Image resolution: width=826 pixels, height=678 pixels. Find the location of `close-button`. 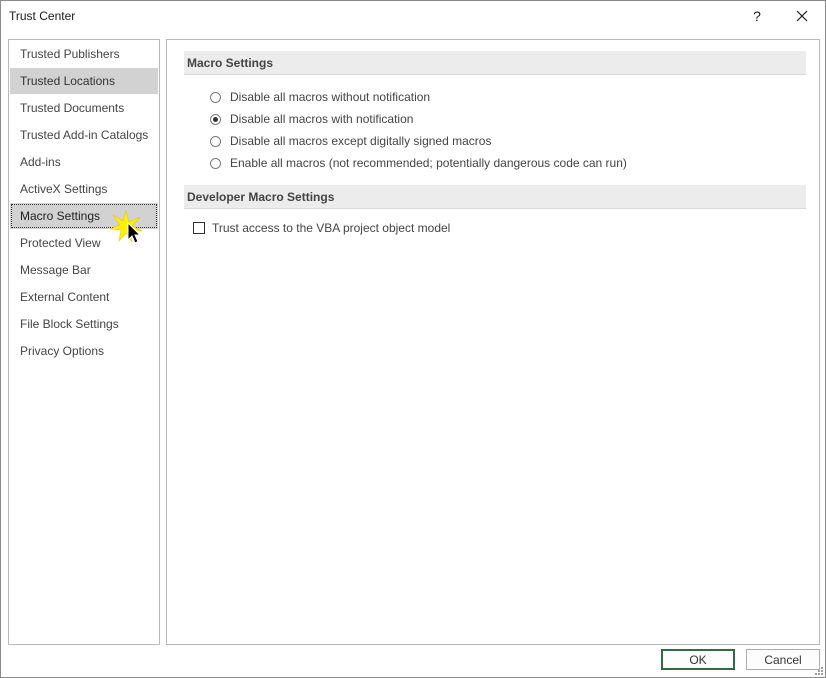

close-button is located at coordinates (802, 16).